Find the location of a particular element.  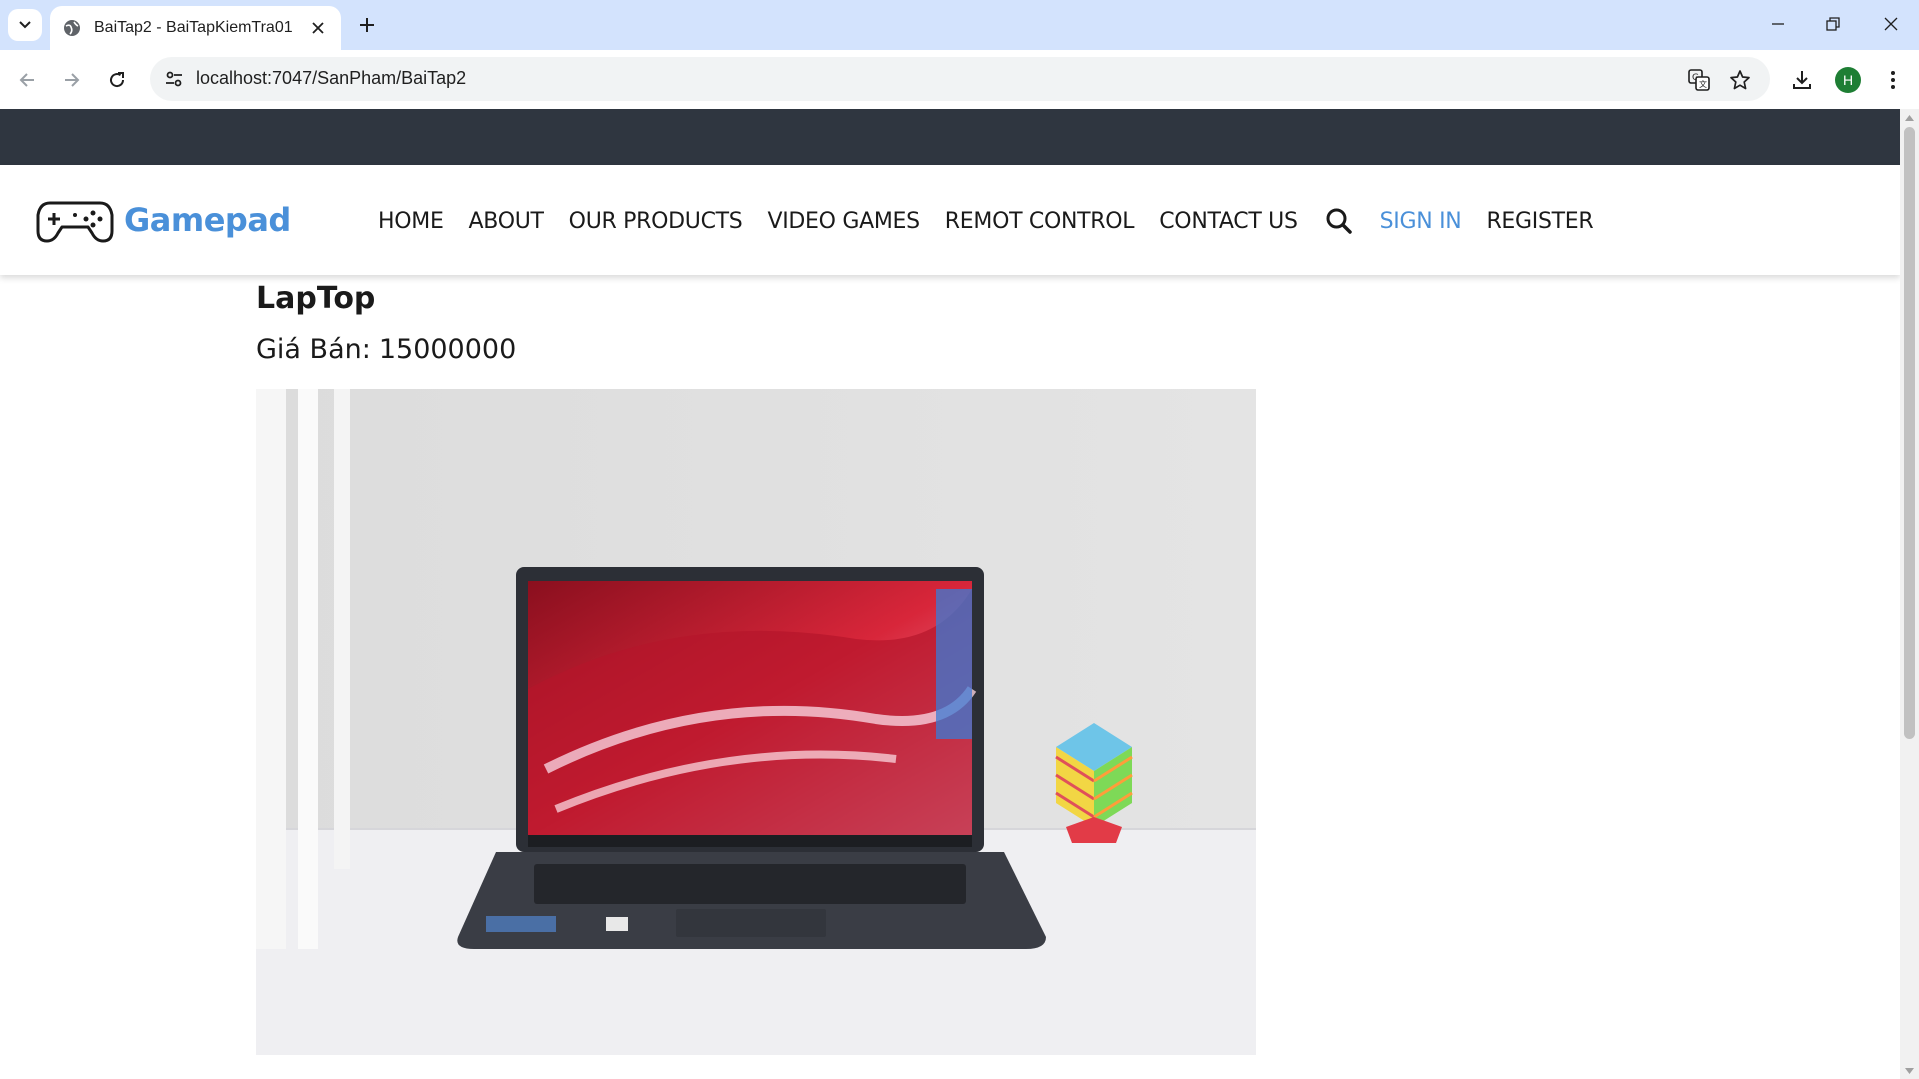

svg-text: 文 is located at coordinates (1703, 84).